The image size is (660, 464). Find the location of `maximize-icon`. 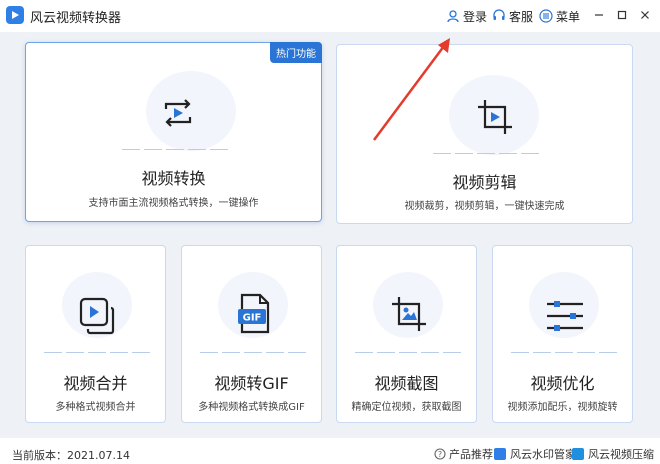

maximize-icon is located at coordinates (622, 15).